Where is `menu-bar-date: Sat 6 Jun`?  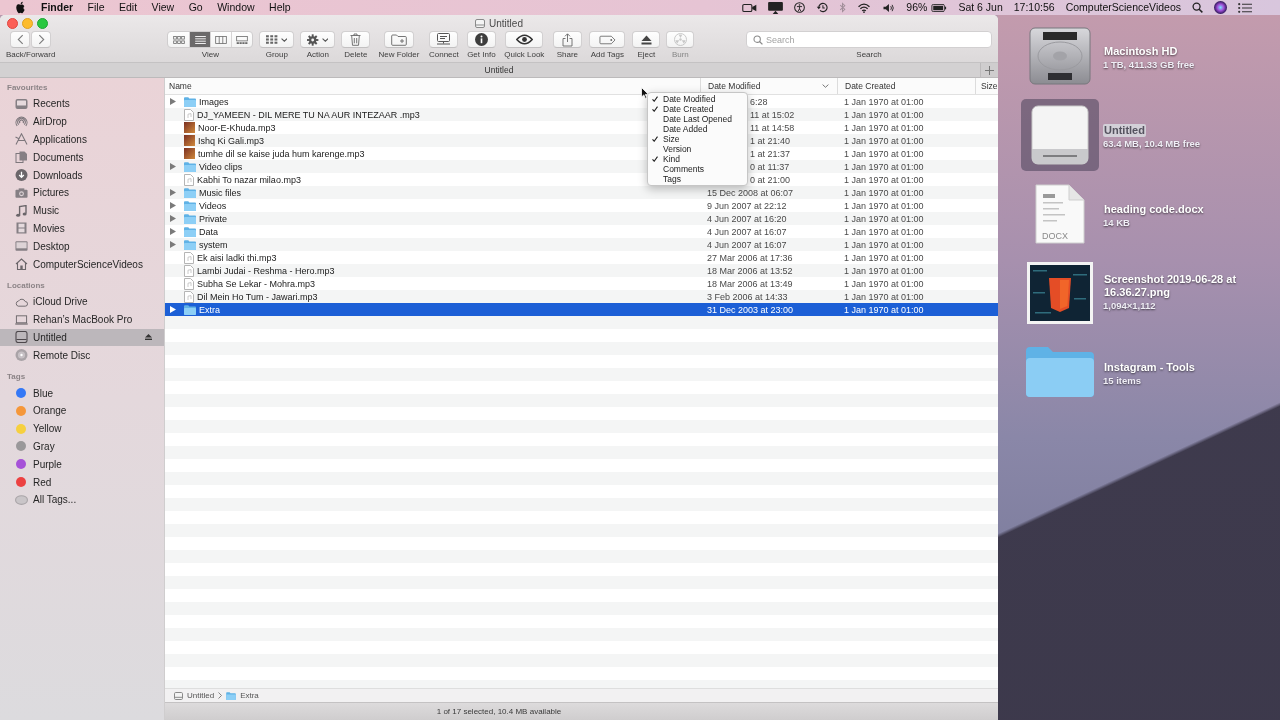 menu-bar-date: Sat 6 Jun is located at coordinates (980, 7).